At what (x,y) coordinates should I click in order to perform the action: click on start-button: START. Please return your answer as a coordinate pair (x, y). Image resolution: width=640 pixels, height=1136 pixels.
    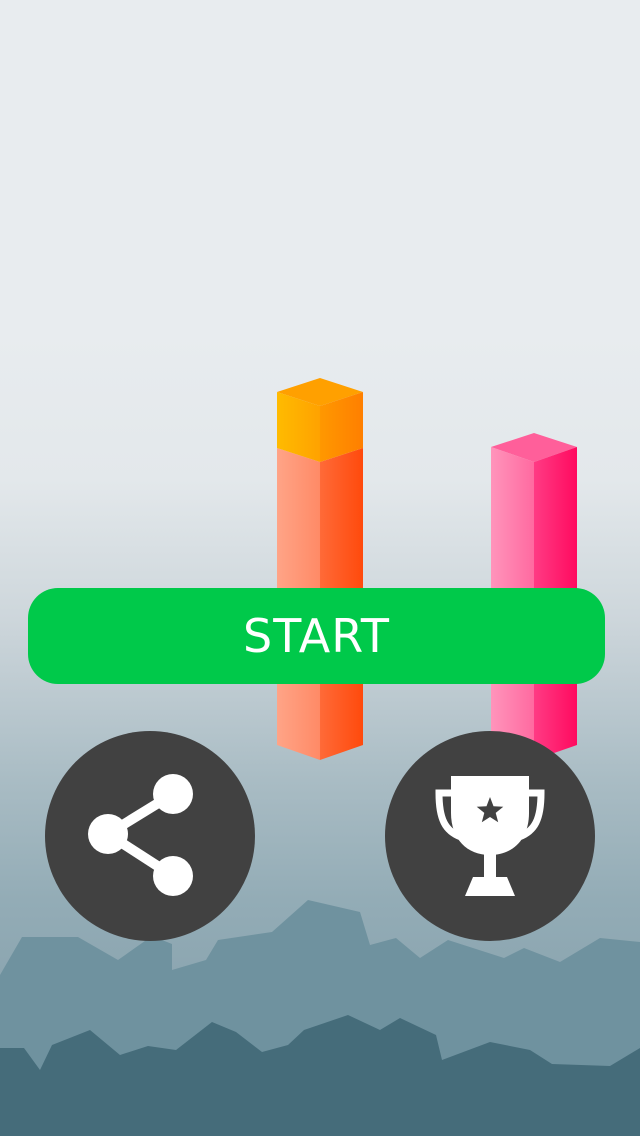
    Looking at the image, I should click on (316, 636).